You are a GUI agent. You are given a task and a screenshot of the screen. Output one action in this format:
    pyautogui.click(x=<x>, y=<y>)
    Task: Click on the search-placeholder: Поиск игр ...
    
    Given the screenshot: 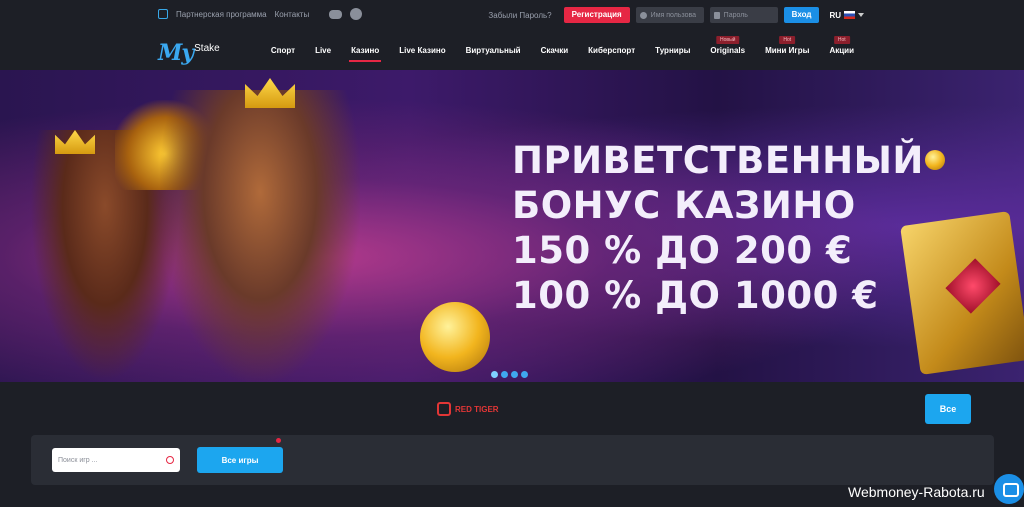 What is the action you would take?
    pyautogui.click(x=78, y=460)
    